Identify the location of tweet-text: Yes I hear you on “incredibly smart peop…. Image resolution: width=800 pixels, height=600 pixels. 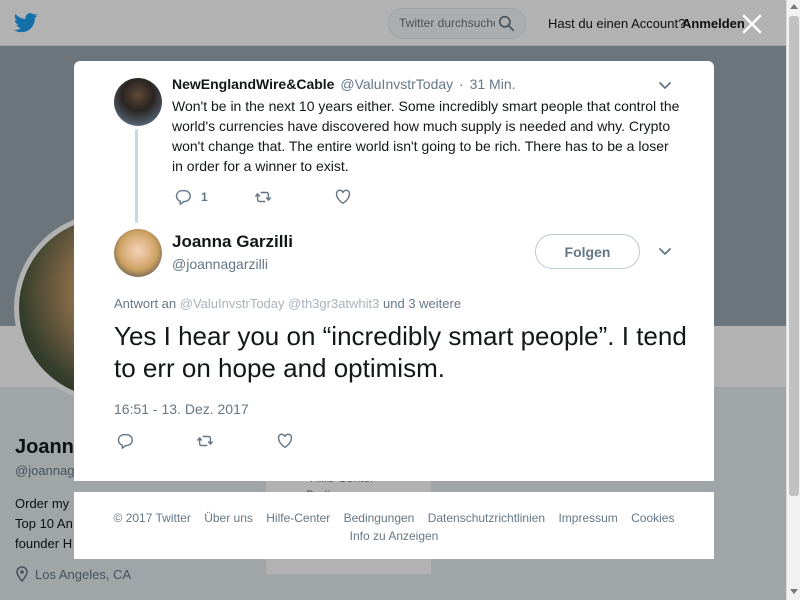
(400, 352).